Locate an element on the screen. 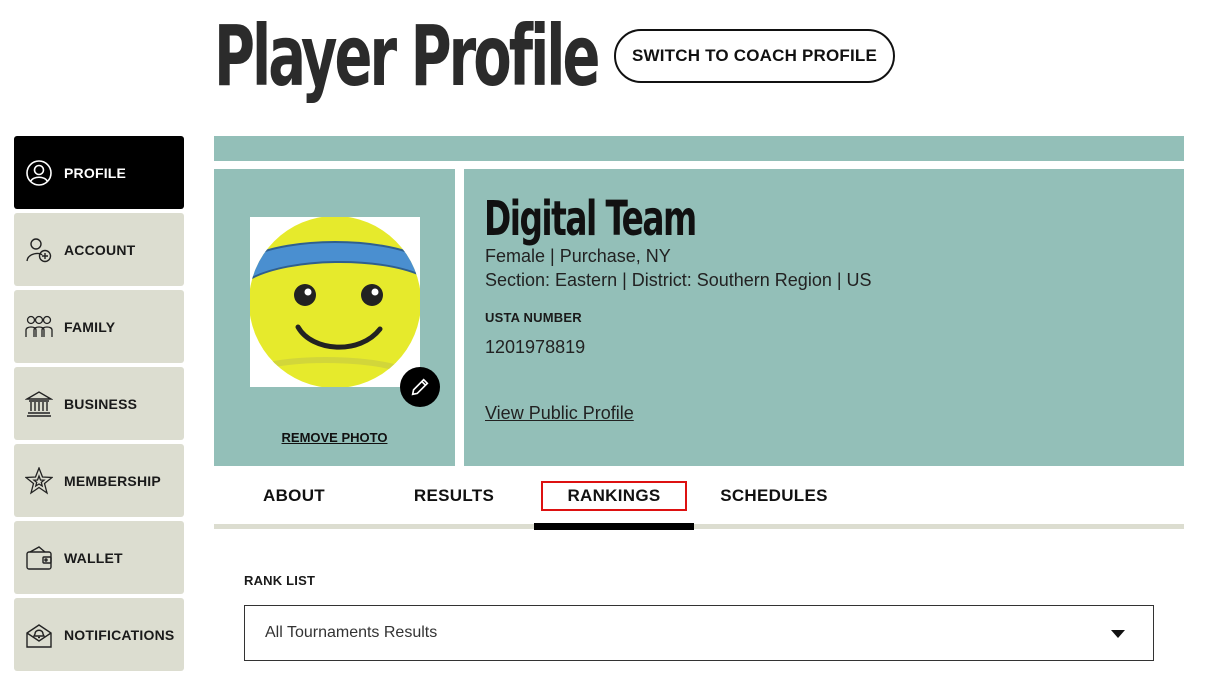 This screenshot has width=1219, height=674. rank-list-select: All Tournaments Results is located at coordinates (699, 633).